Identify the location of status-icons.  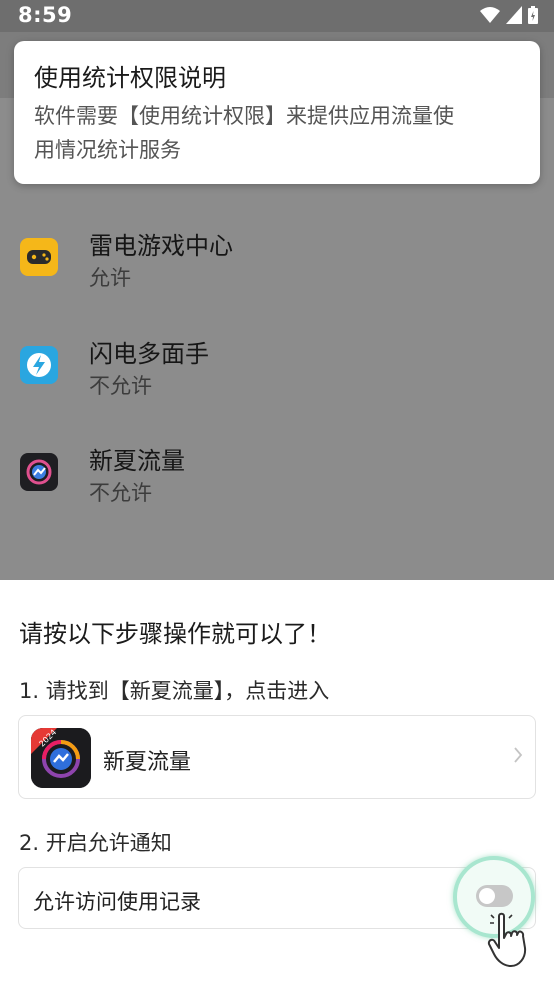
(509, 15).